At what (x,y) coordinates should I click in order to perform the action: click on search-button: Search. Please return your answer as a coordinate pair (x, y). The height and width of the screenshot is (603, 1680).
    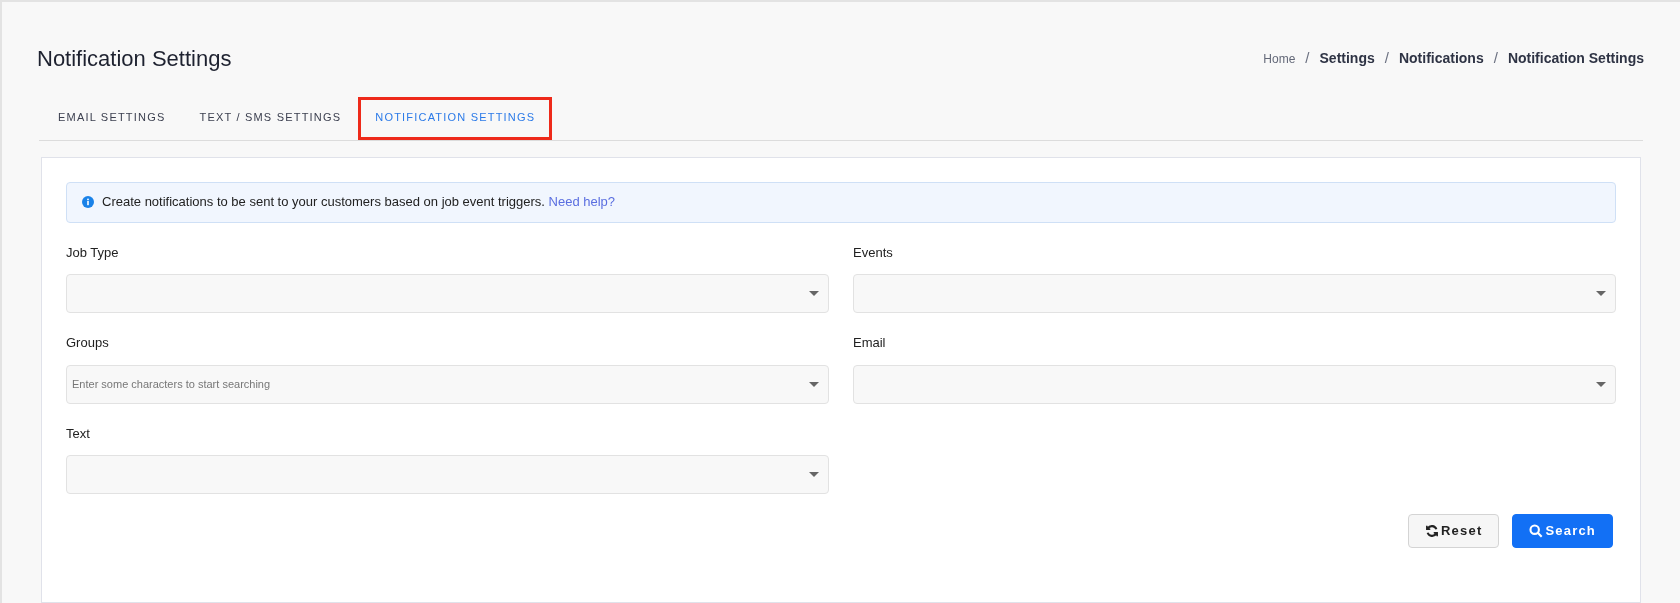
    Looking at the image, I should click on (1562, 531).